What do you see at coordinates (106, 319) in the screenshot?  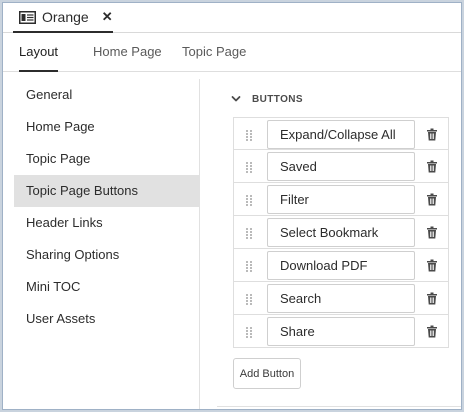 I see `sidebar-item-user-assets: User Assets` at bounding box center [106, 319].